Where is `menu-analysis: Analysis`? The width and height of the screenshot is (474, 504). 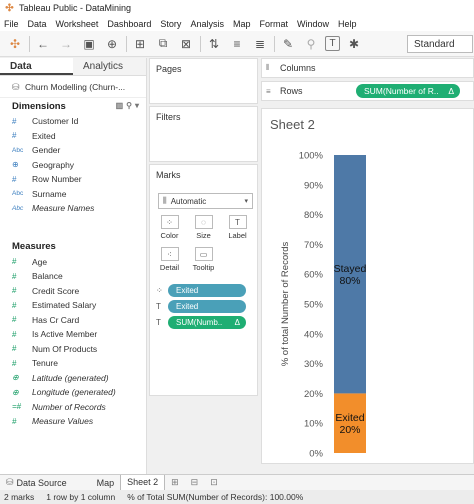 menu-analysis: Analysis is located at coordinates (207, 24).